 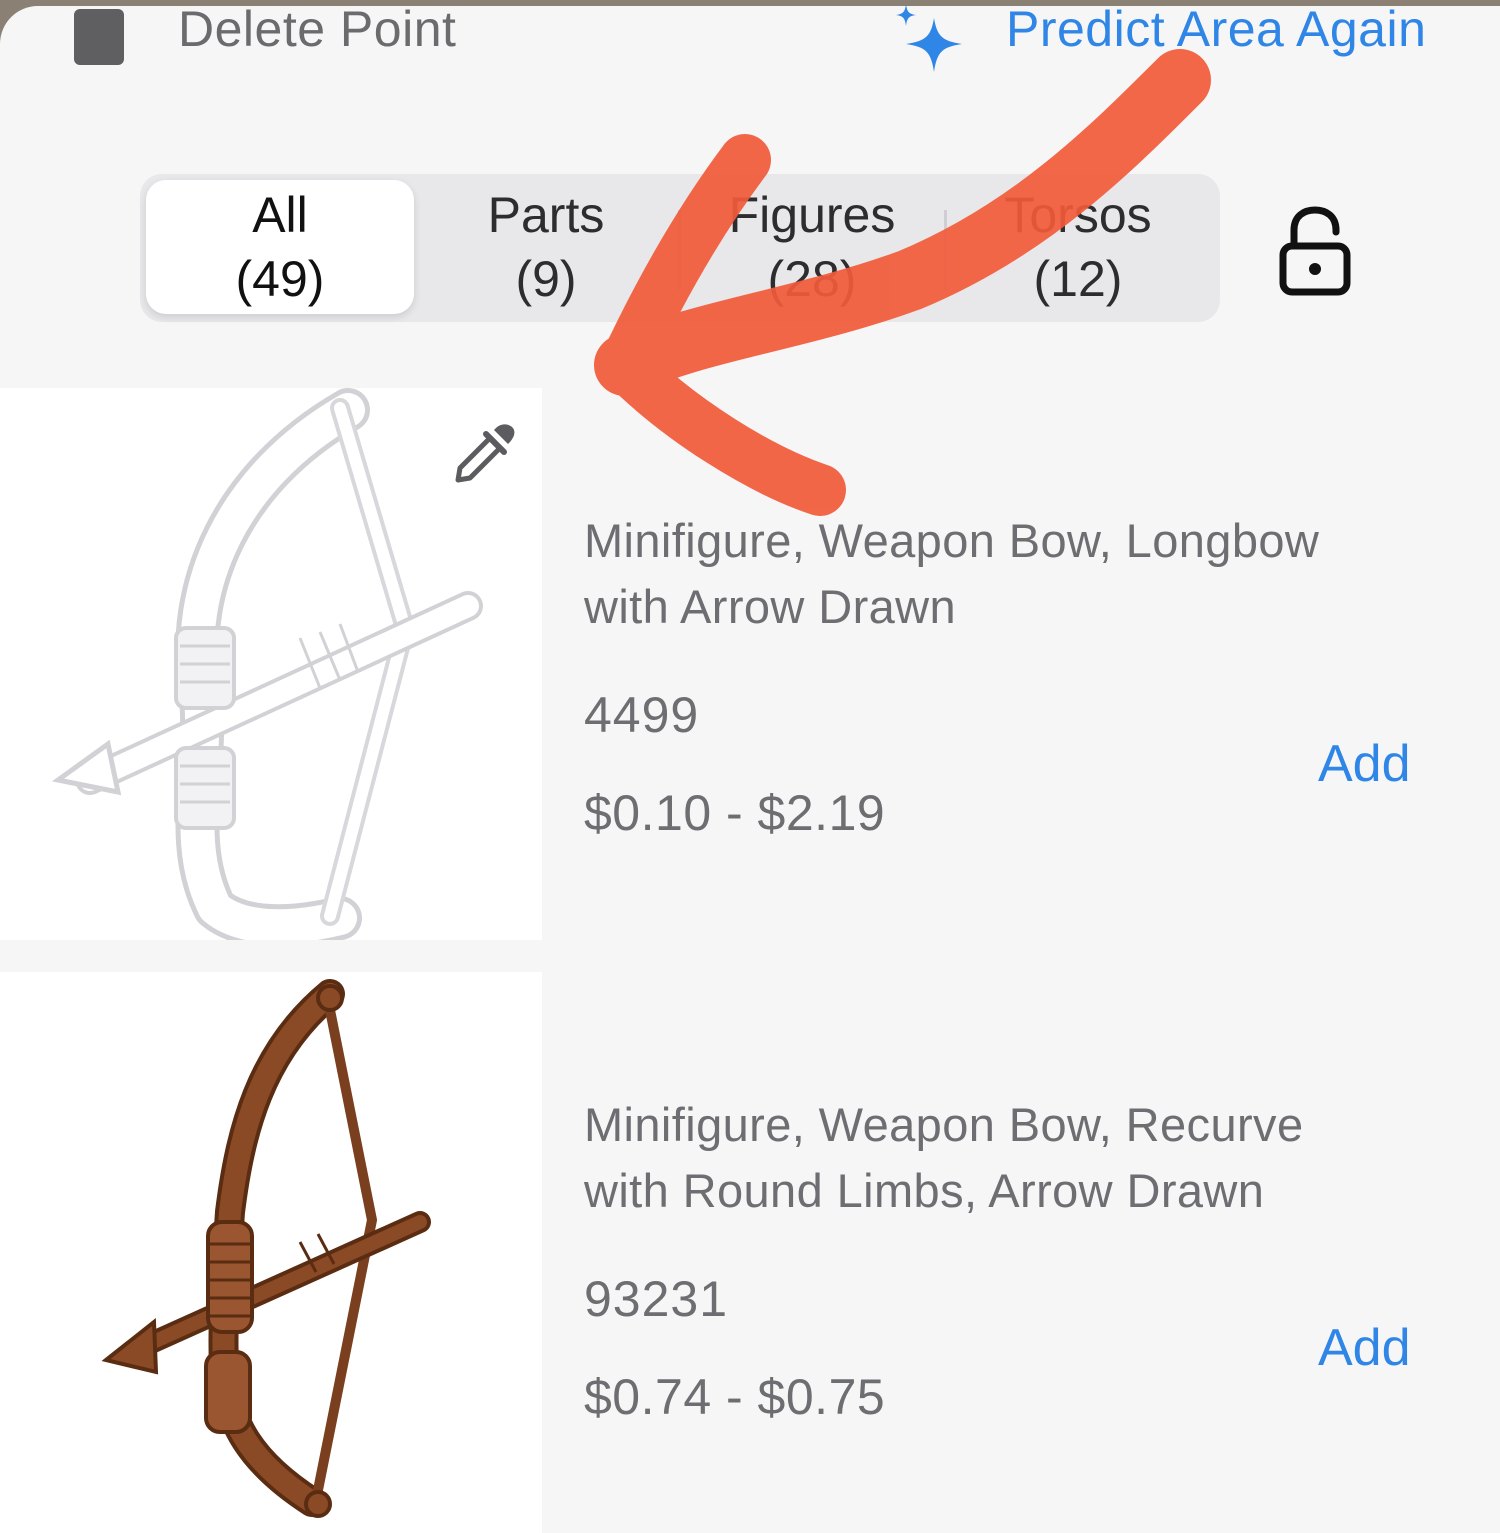 I want to click on item-price-range: $0.74 - $0.75, so click(x=735, y=1397).